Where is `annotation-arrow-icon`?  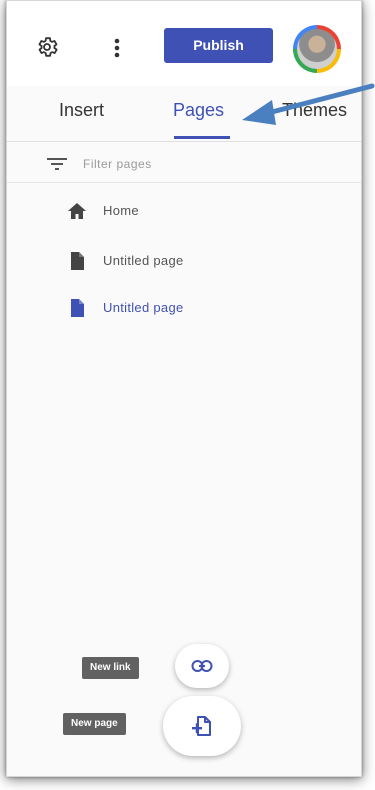
annotation-arrow-icon is located at coordinates (308, 104).